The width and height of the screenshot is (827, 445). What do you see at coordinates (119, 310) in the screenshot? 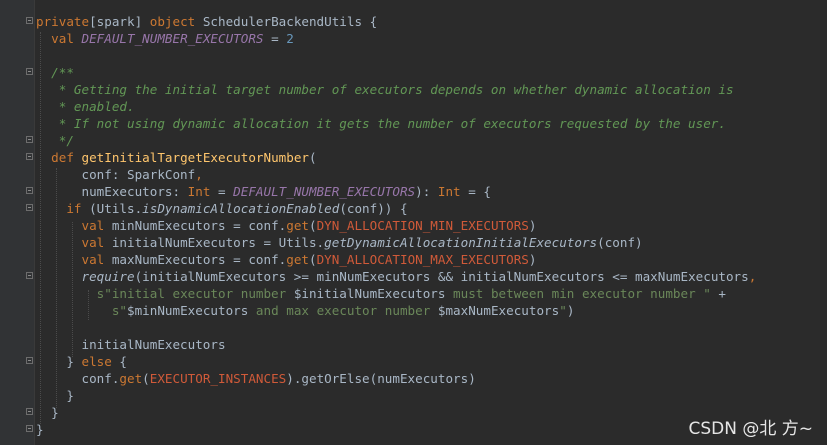
I see `code-token: s"` at bounding box center [119, 310].